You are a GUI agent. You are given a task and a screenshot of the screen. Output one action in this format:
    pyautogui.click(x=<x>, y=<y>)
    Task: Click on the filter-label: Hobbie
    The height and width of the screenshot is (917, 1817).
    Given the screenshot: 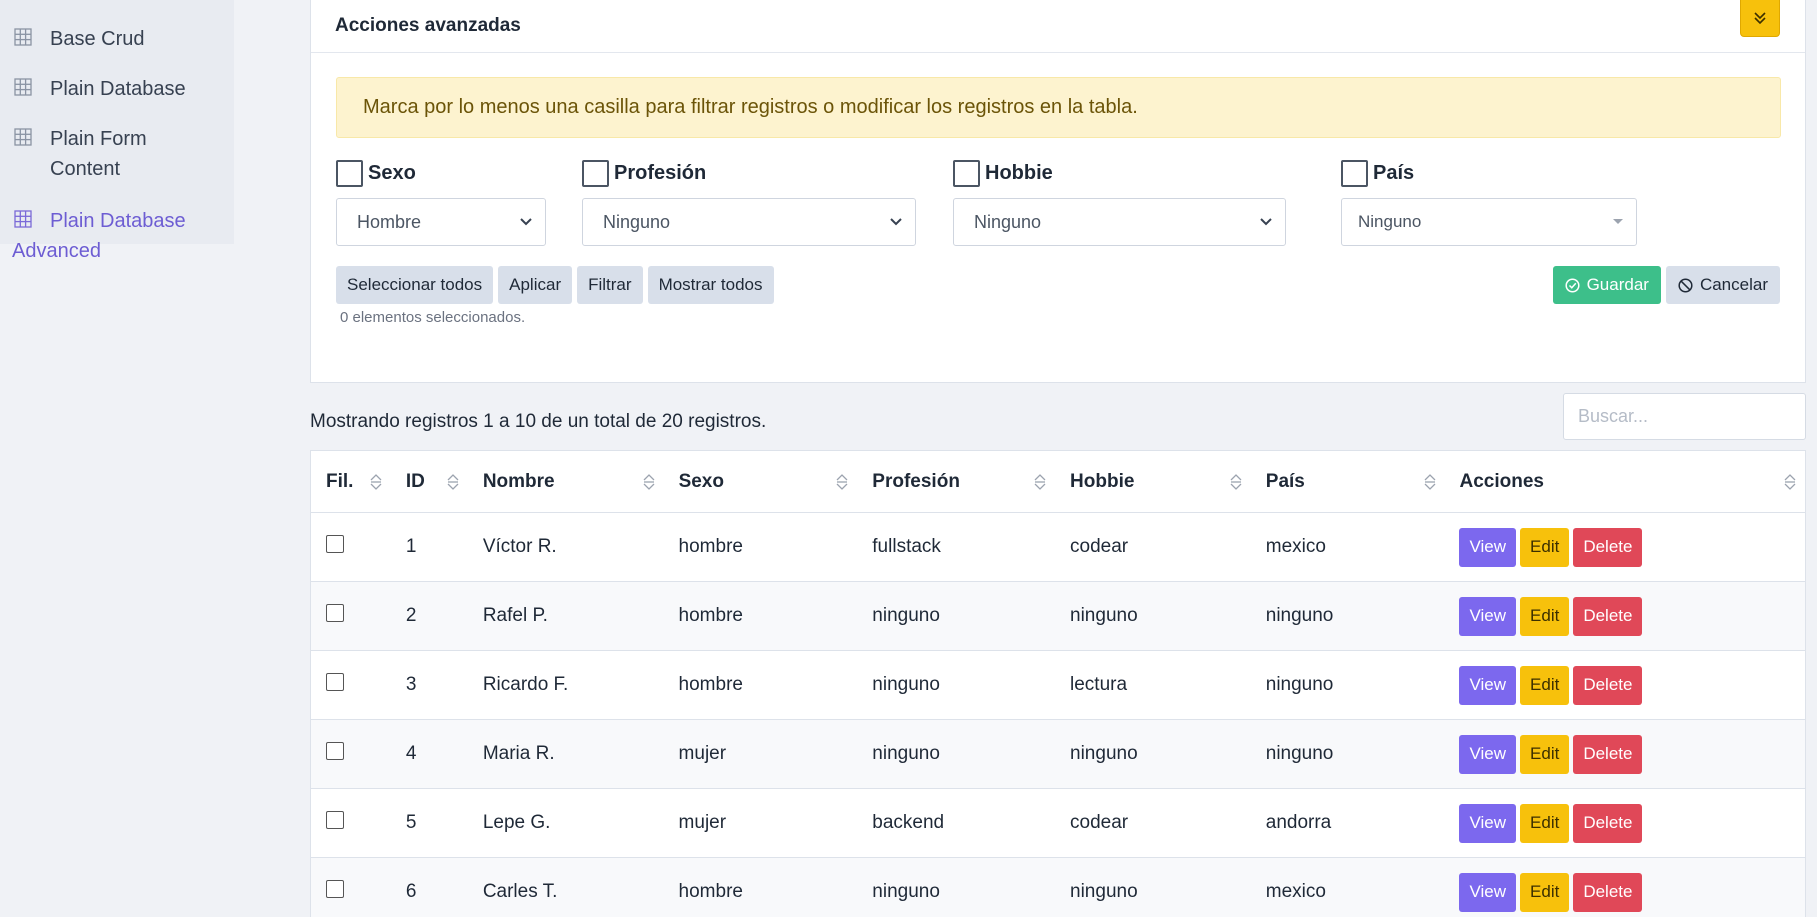 What is the action you would take?
    pyautogui.click(x=1019, y=172)
    